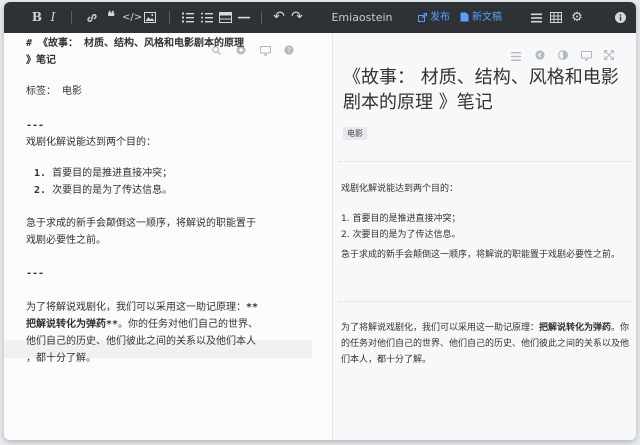 The image size is (640, 445). I want to click on code-button: </>, so click(132, 17).